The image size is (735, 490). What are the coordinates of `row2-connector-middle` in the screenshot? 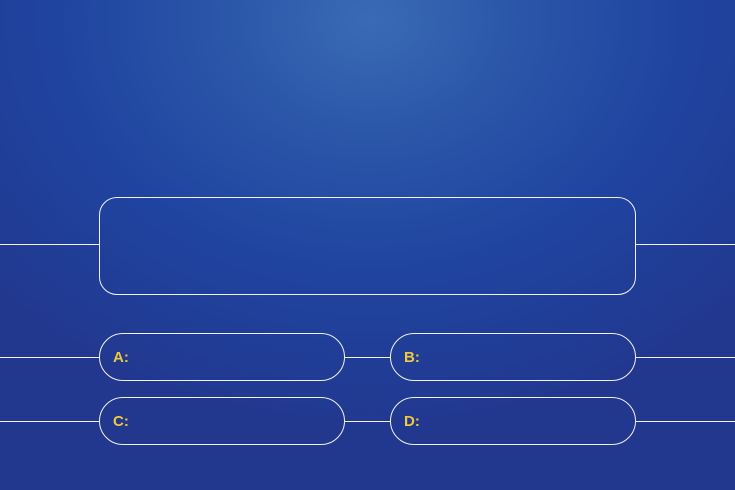 It's located at (367, 421).